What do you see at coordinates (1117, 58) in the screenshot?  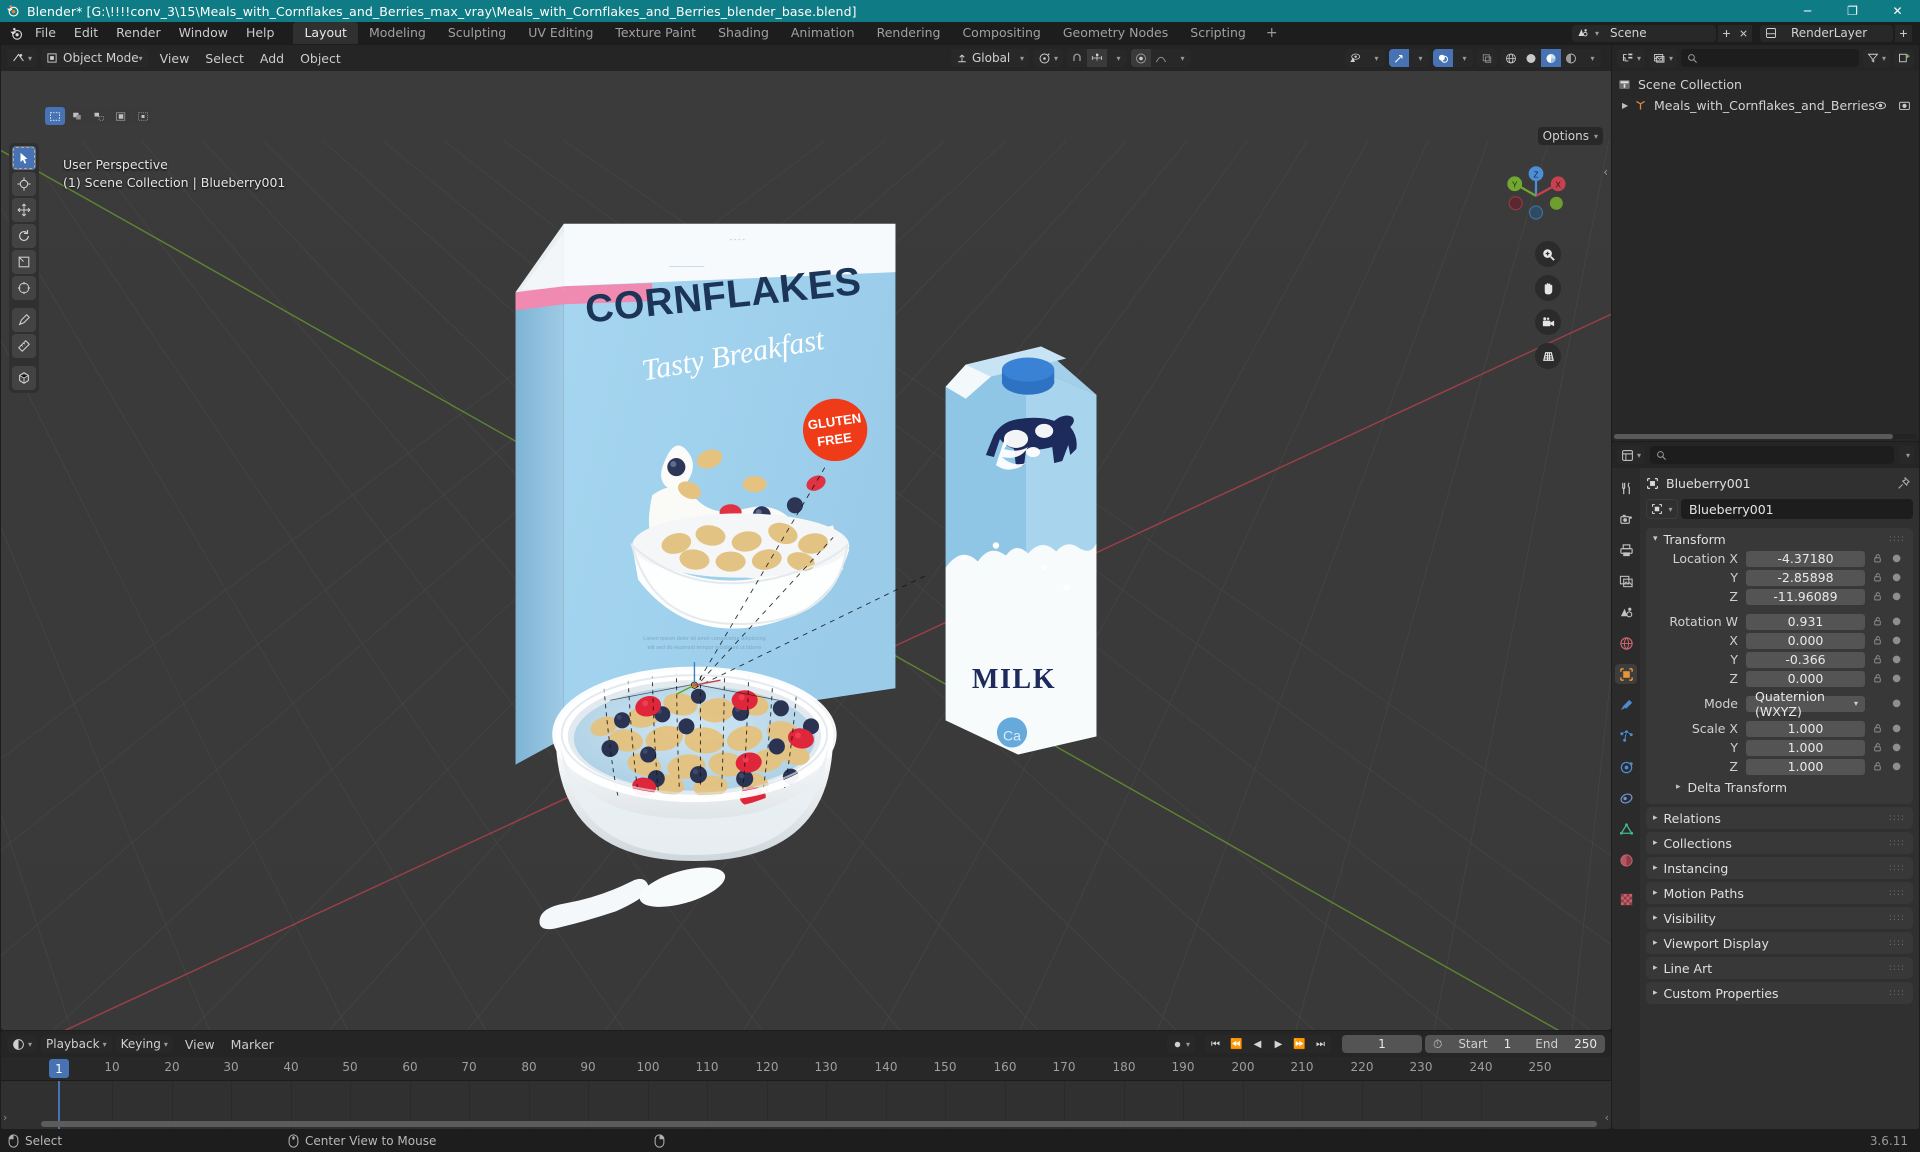 I see `snap-dropdown-chevron: ▾` at bounding box center [1117, 58].